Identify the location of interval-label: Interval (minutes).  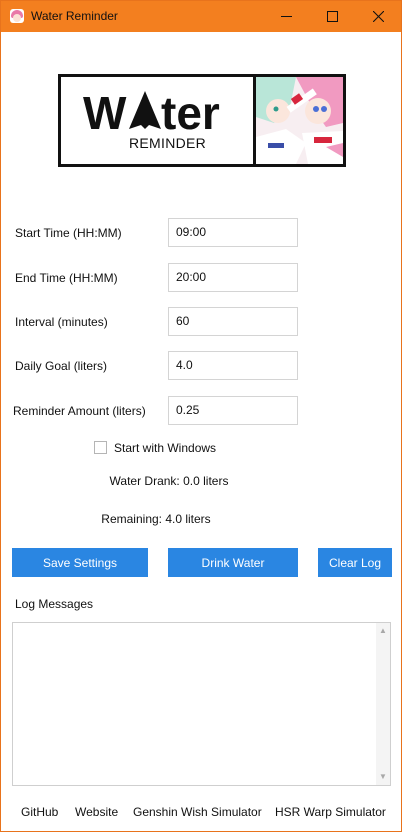
(61, 322).